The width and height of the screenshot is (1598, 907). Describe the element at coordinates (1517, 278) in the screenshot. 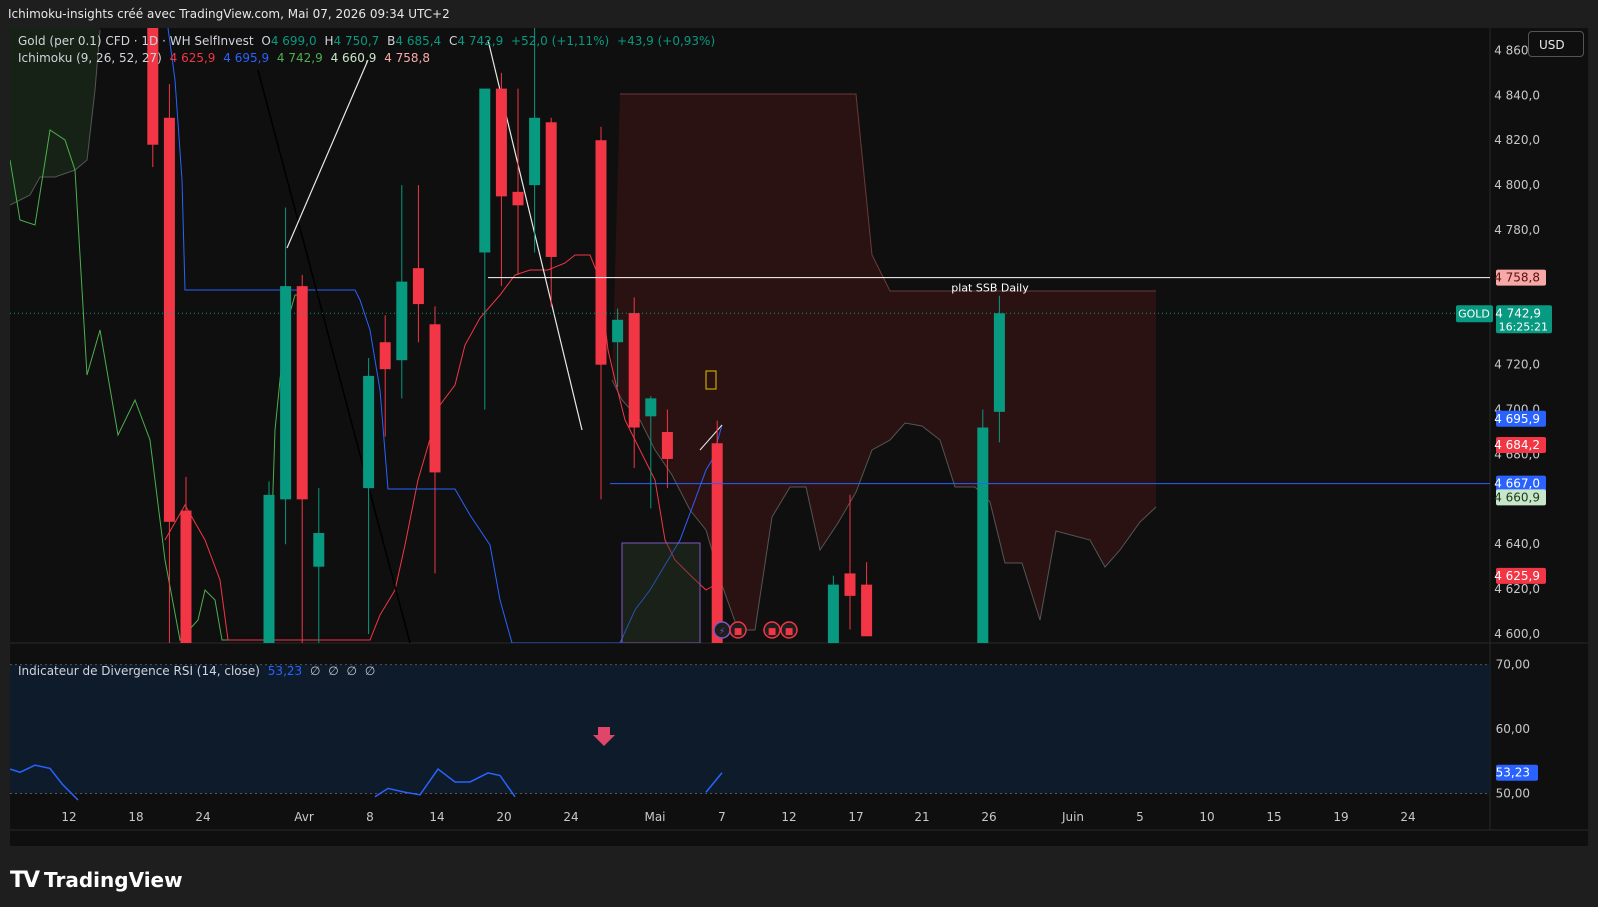

I see `price-badge-label: 4 758,8` at that location.